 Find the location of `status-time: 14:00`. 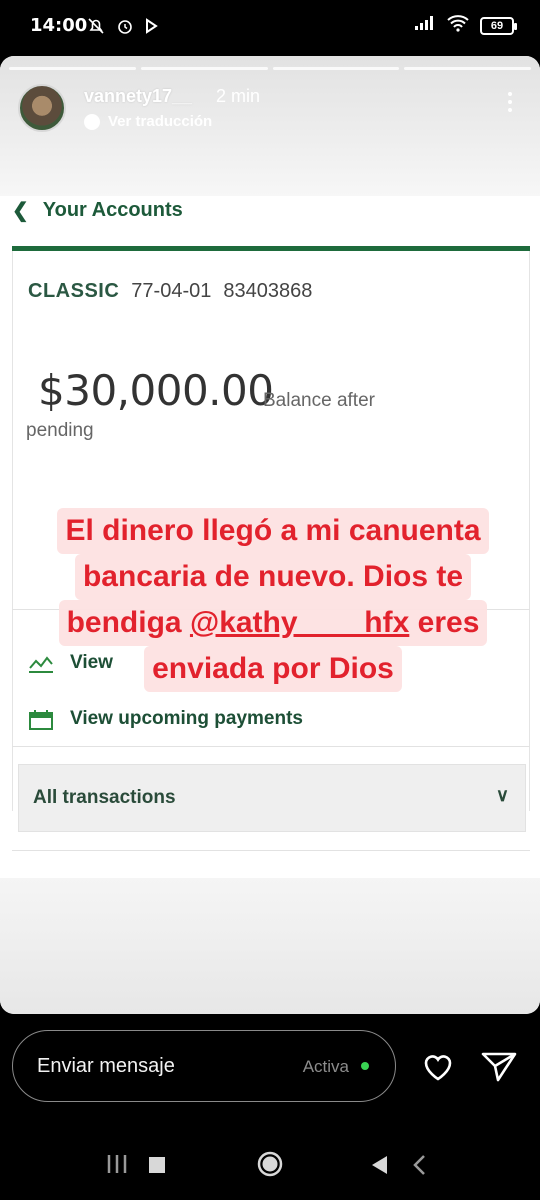

status-time: 14:00 is located at coordinates (59, 25).